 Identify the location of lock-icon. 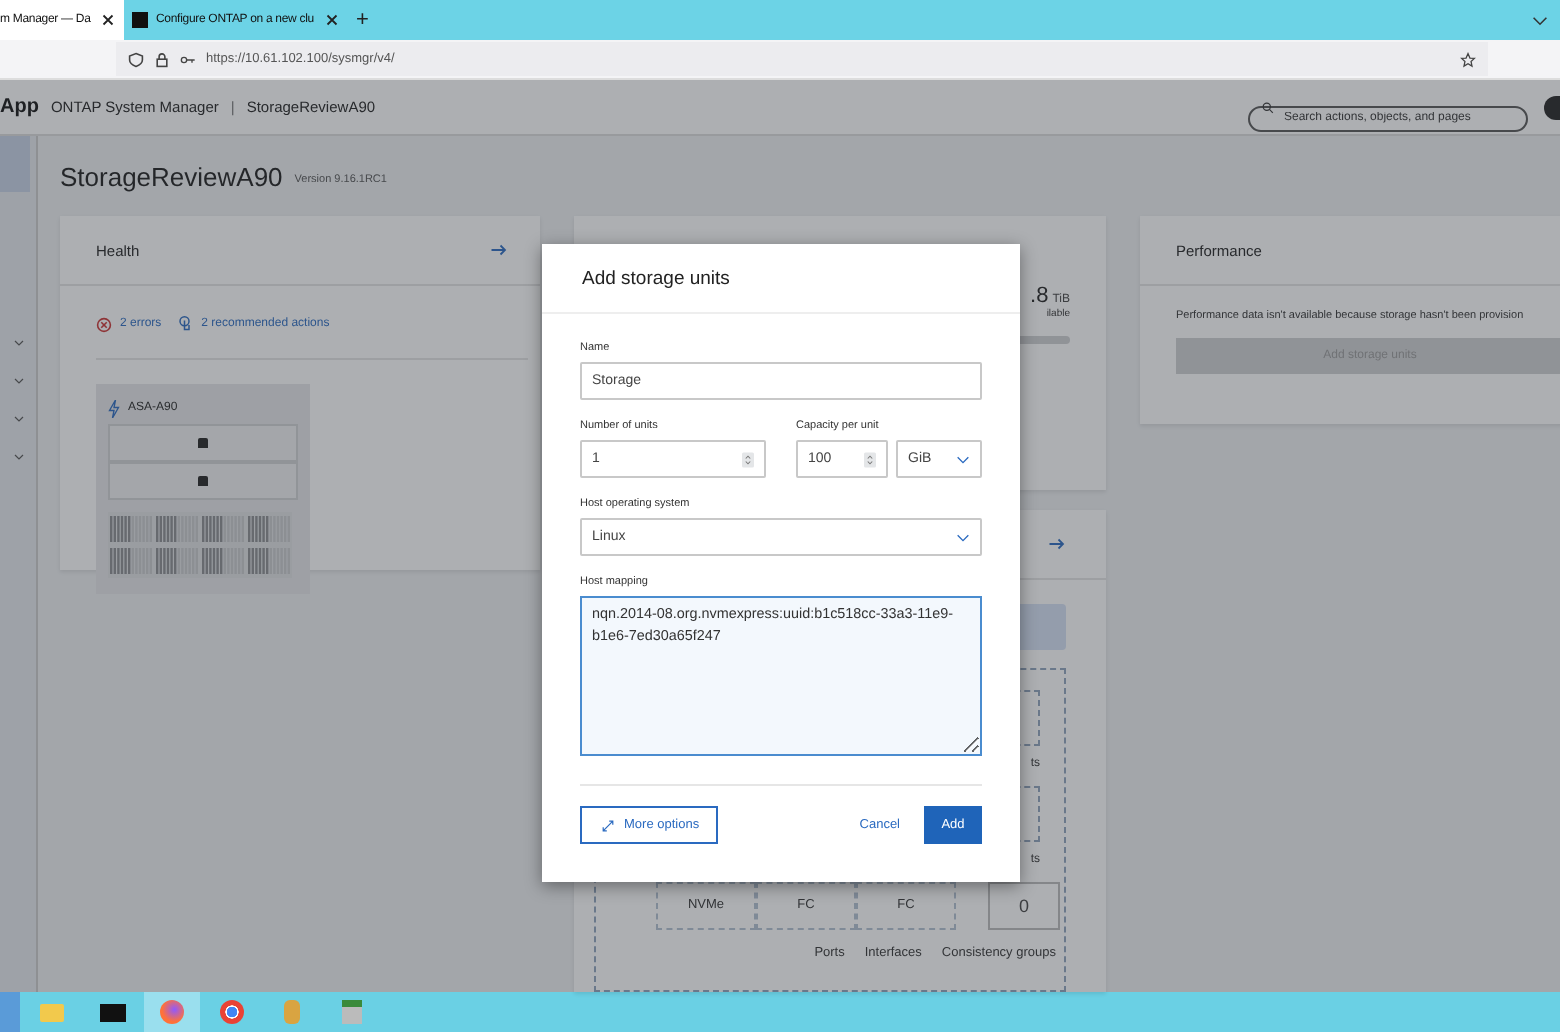
(162, 59).